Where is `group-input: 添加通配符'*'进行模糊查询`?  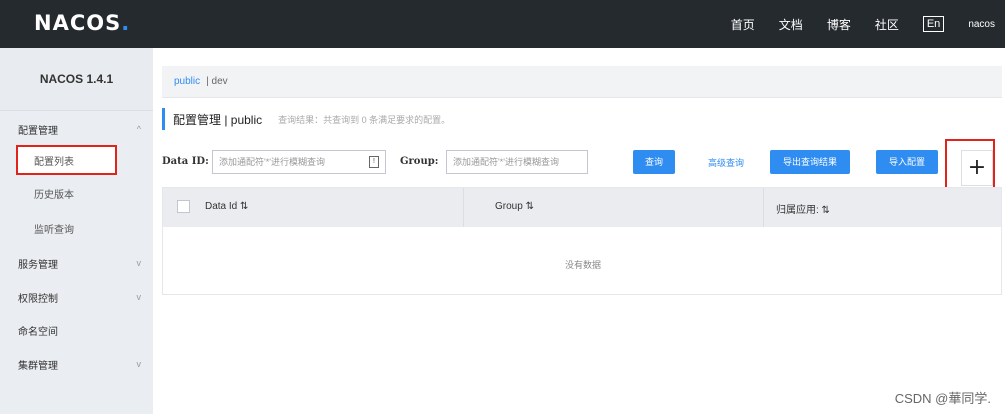
group-input: 添加通配符'*'进行模糊查询 is located at coordinates (517, 162).